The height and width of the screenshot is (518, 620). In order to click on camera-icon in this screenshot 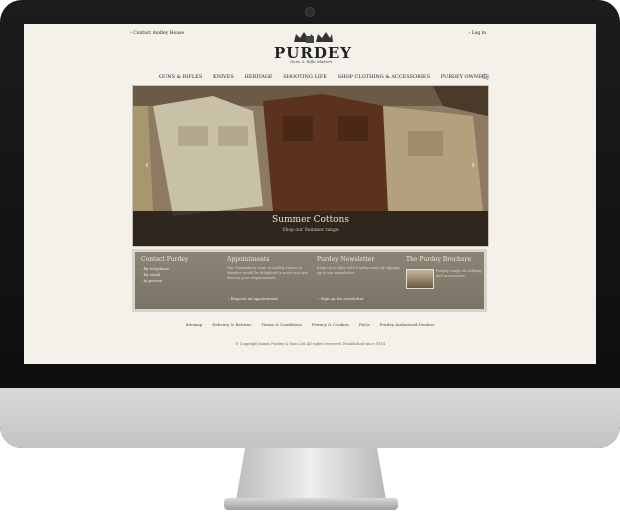, I will do `click(310, 12)`.